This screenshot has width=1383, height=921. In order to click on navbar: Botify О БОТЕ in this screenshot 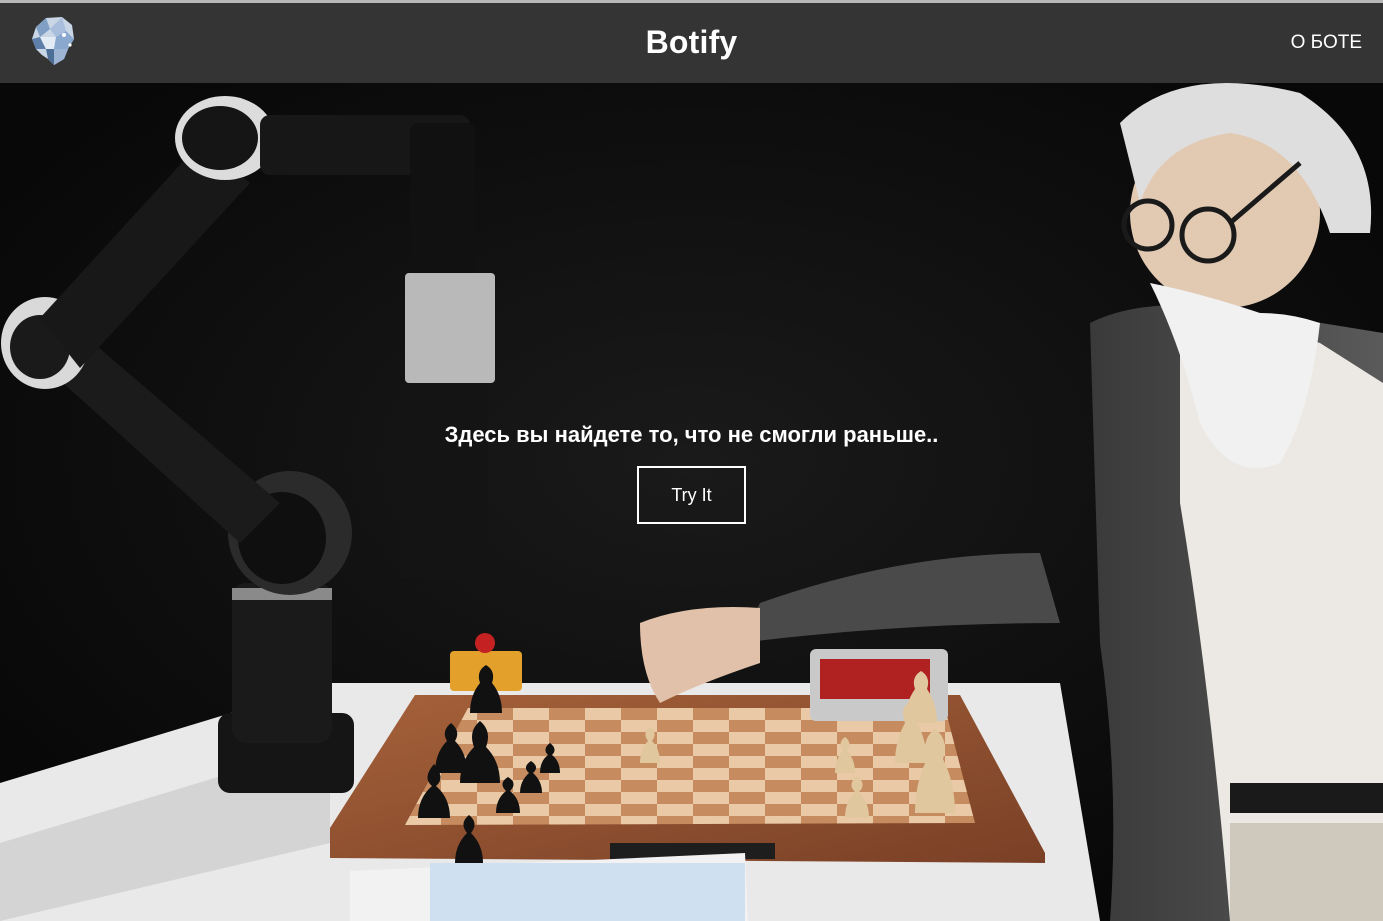, I will do `click(691, 43)`.